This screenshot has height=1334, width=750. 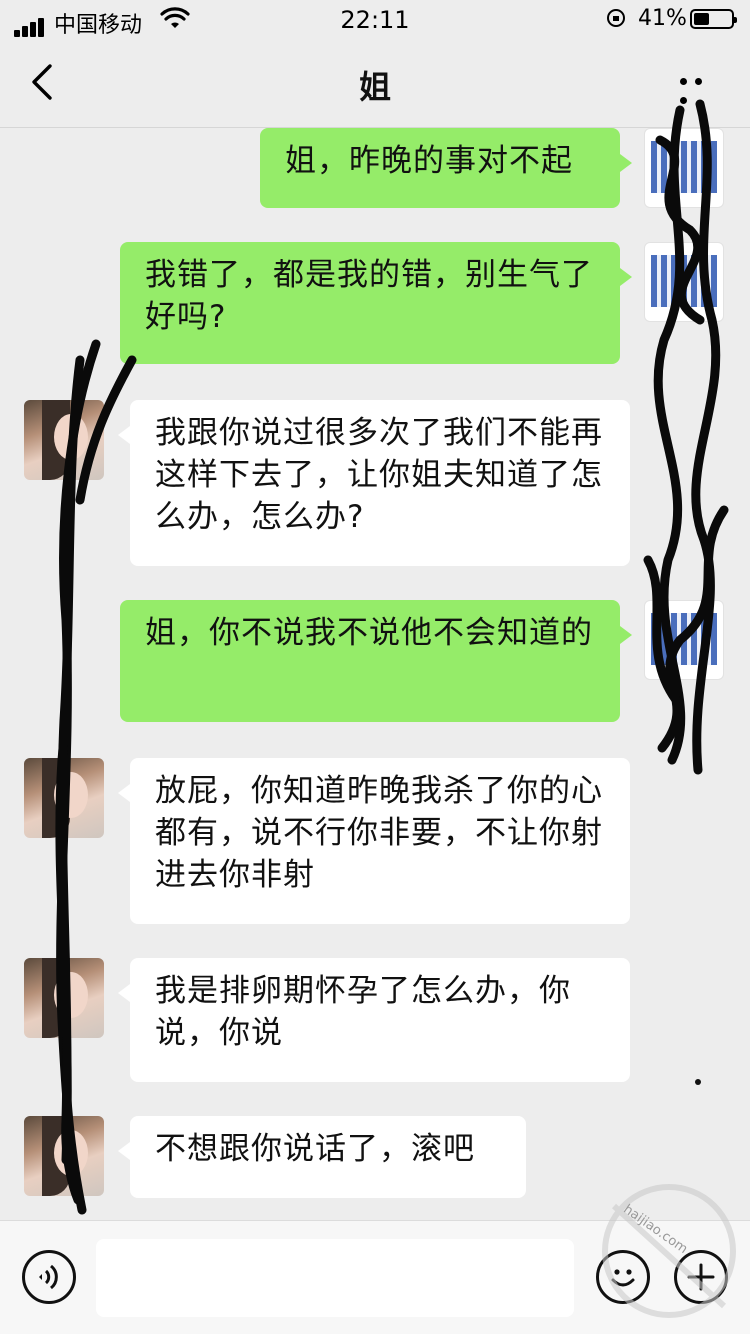 I want to click on message-bubble: 我跟你说过很多次了我们不能再这样下去了，让你姐夫知道了怎么办，怎么办?, so click(x=374, y=483).